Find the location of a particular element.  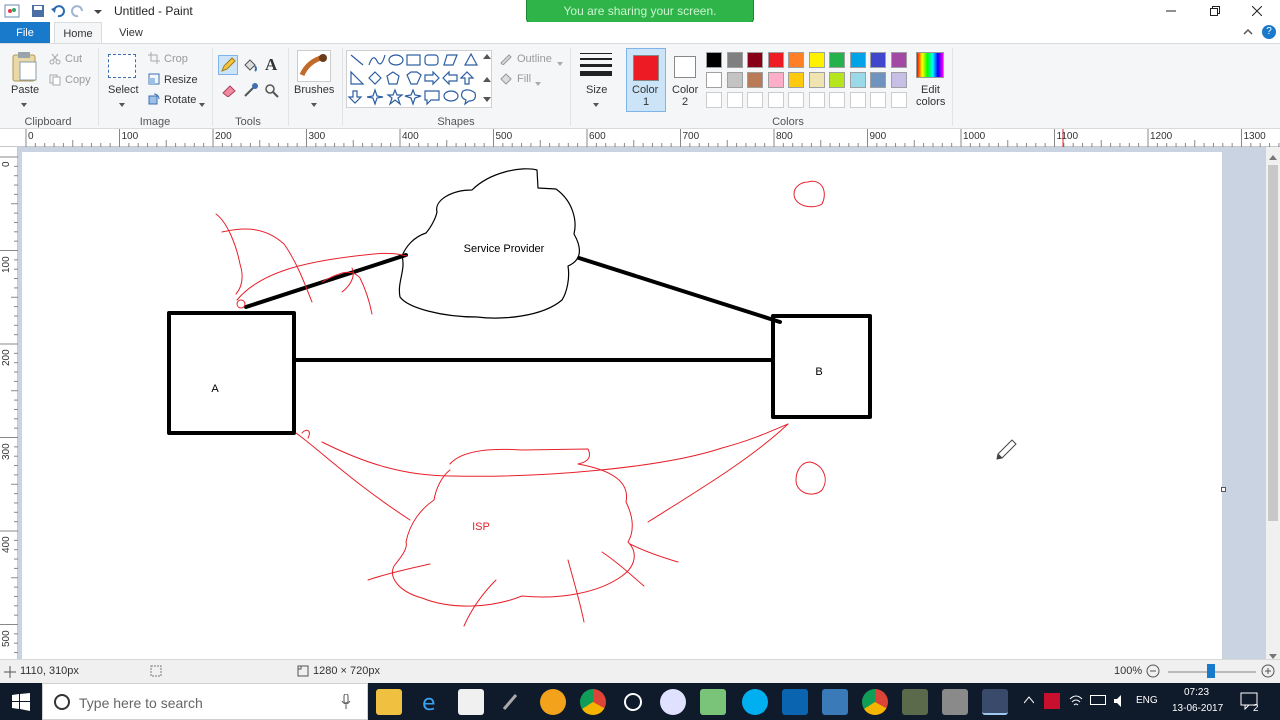

battery-icon is located at coordinates (1098, 700).